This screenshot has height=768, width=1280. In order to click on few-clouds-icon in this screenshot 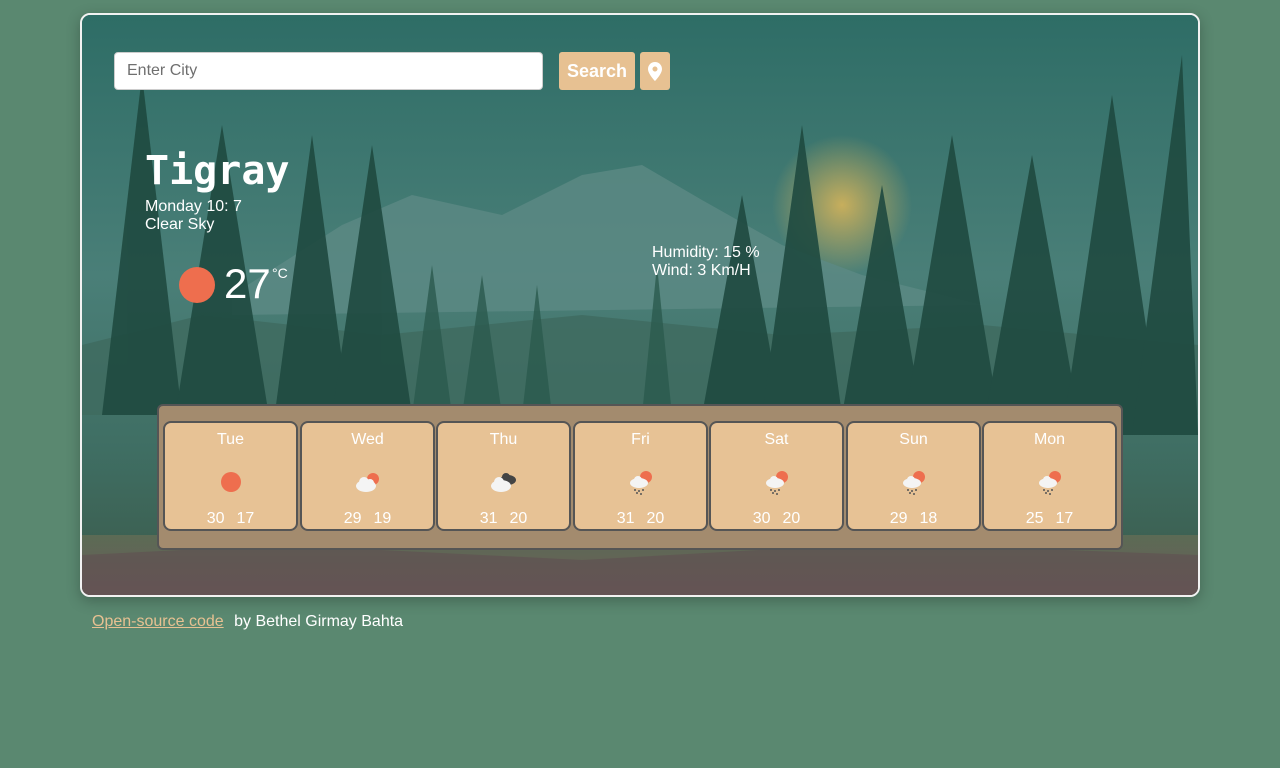, I will do `click(367, 482)`.